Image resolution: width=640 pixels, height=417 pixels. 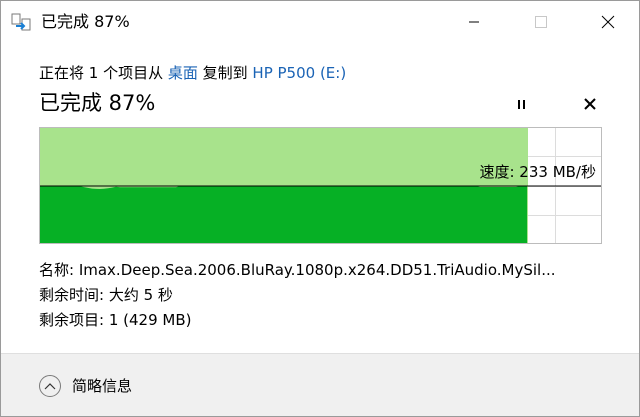 I want to click on cancel-button, so click(x=590, y=104).